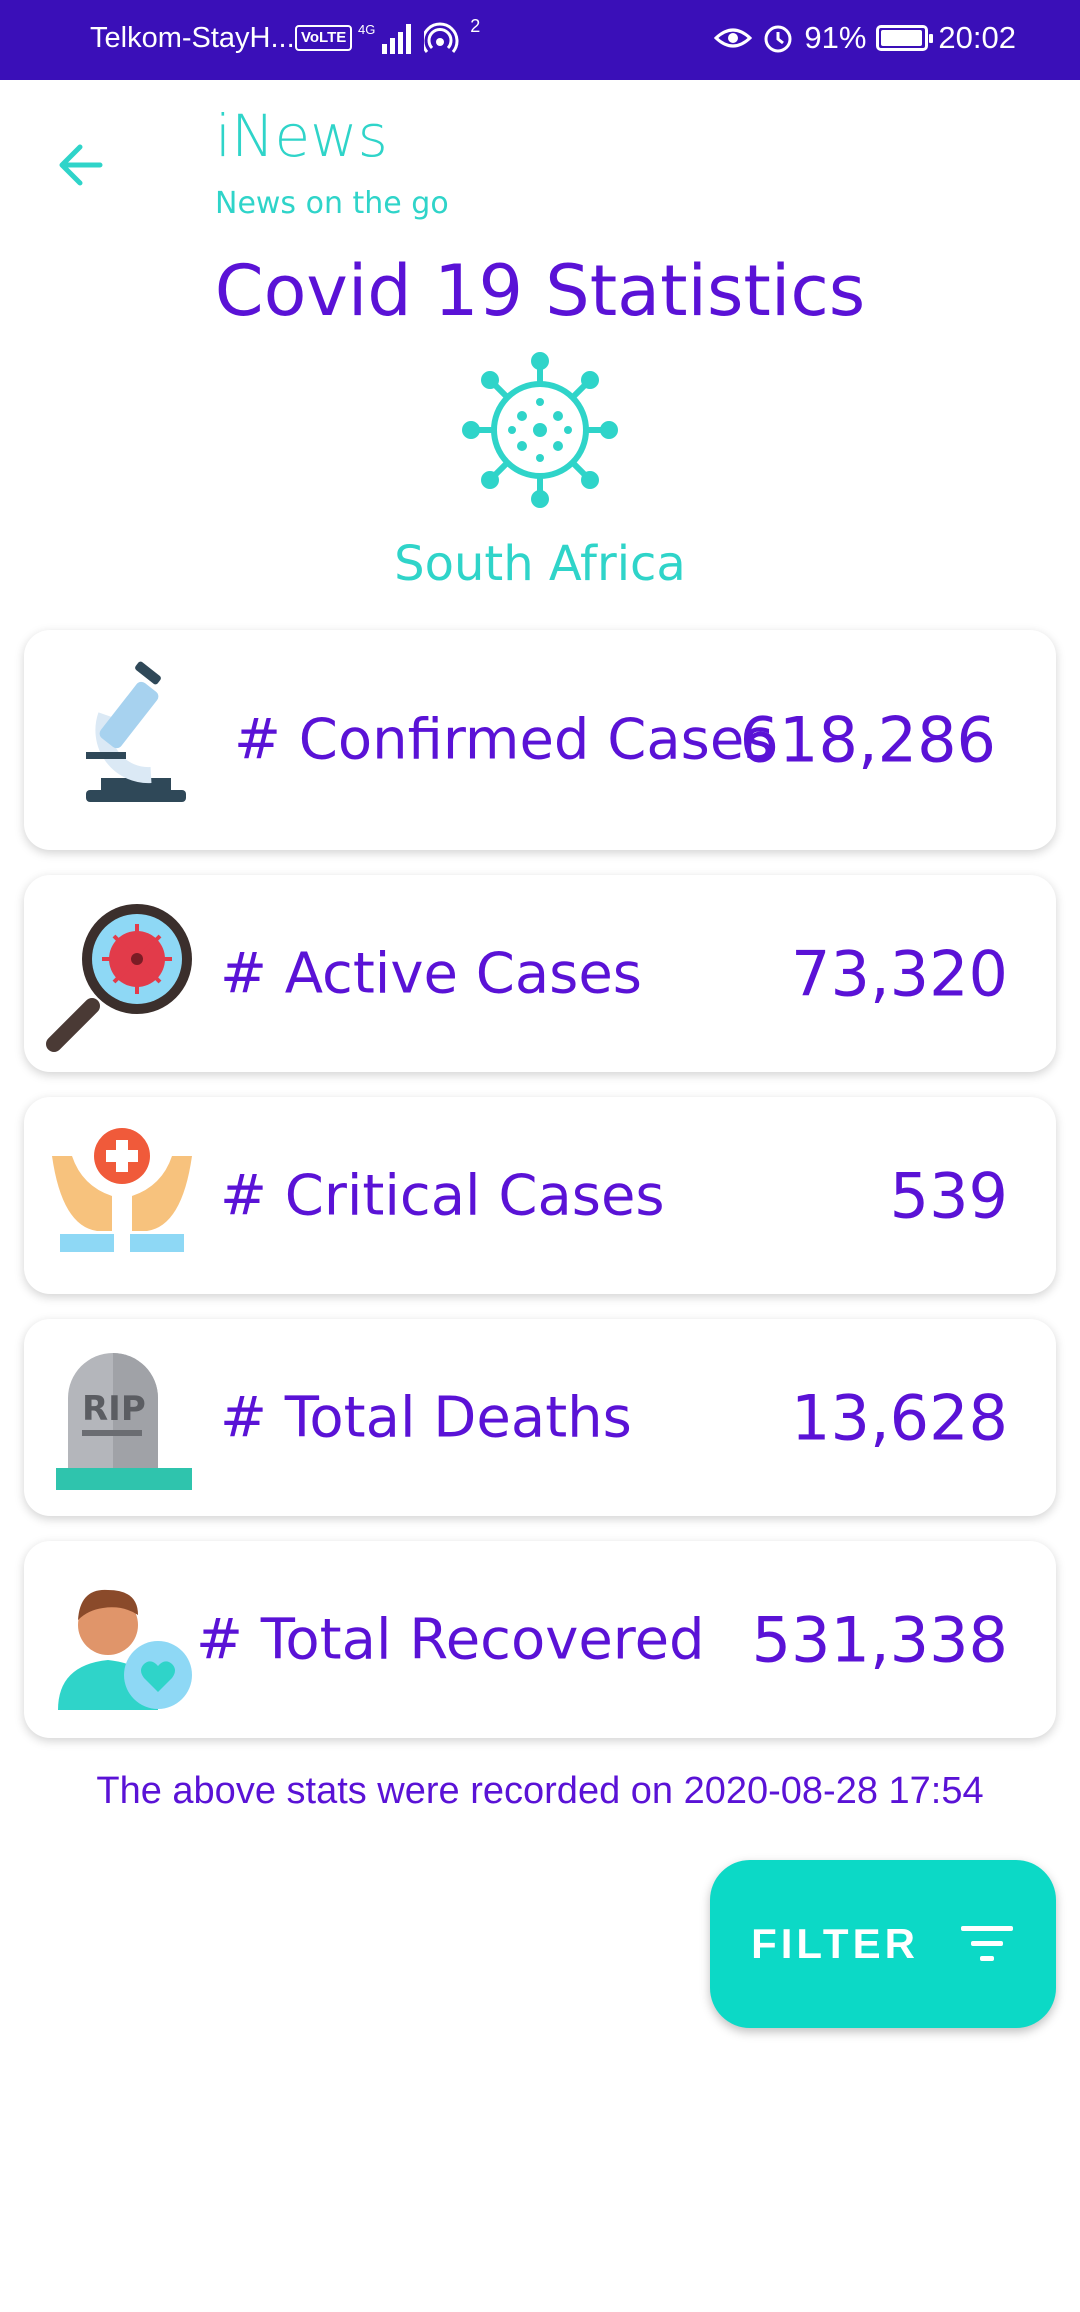  What do you see at coordinates (441, 37) in the screenshot?
I see `hotspot-icon` at bounding box center [441, 37].